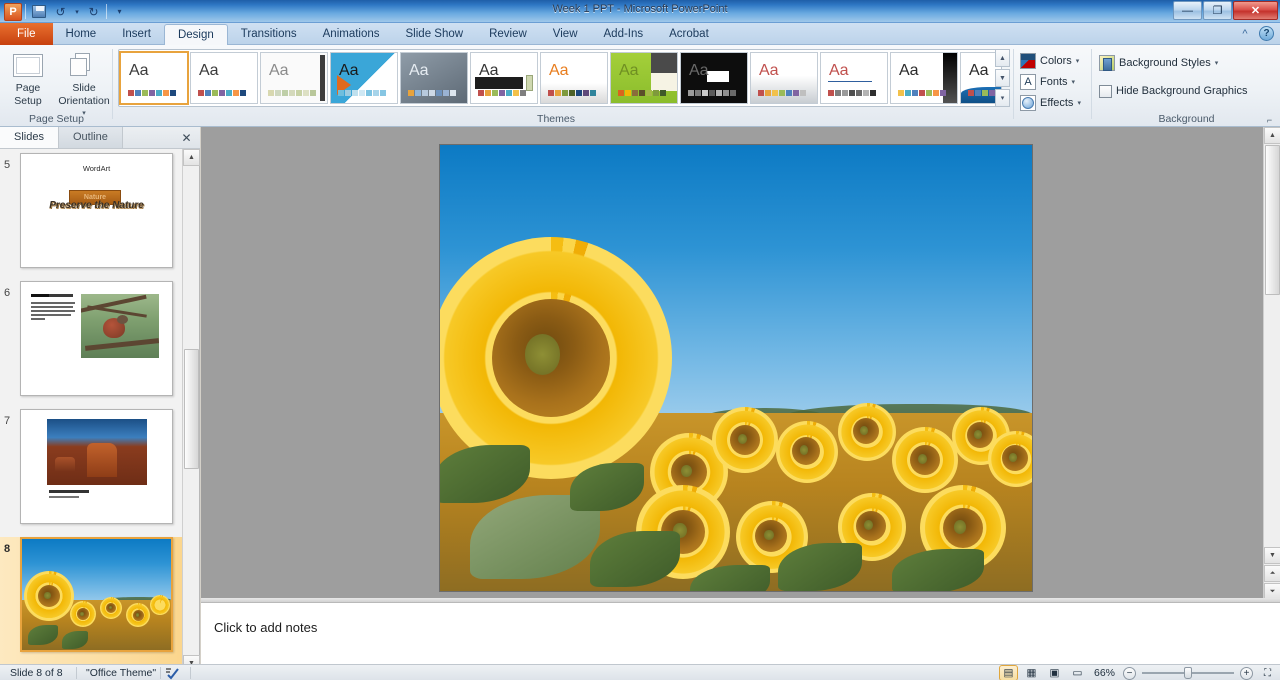 The width and height of the screenshot is (1280, 680). Describe the element at coordinates (1271, 363) in the screenshot. I see `canvas-scrollbar: ▲ ▼ ⏶ ⏷` at that location.